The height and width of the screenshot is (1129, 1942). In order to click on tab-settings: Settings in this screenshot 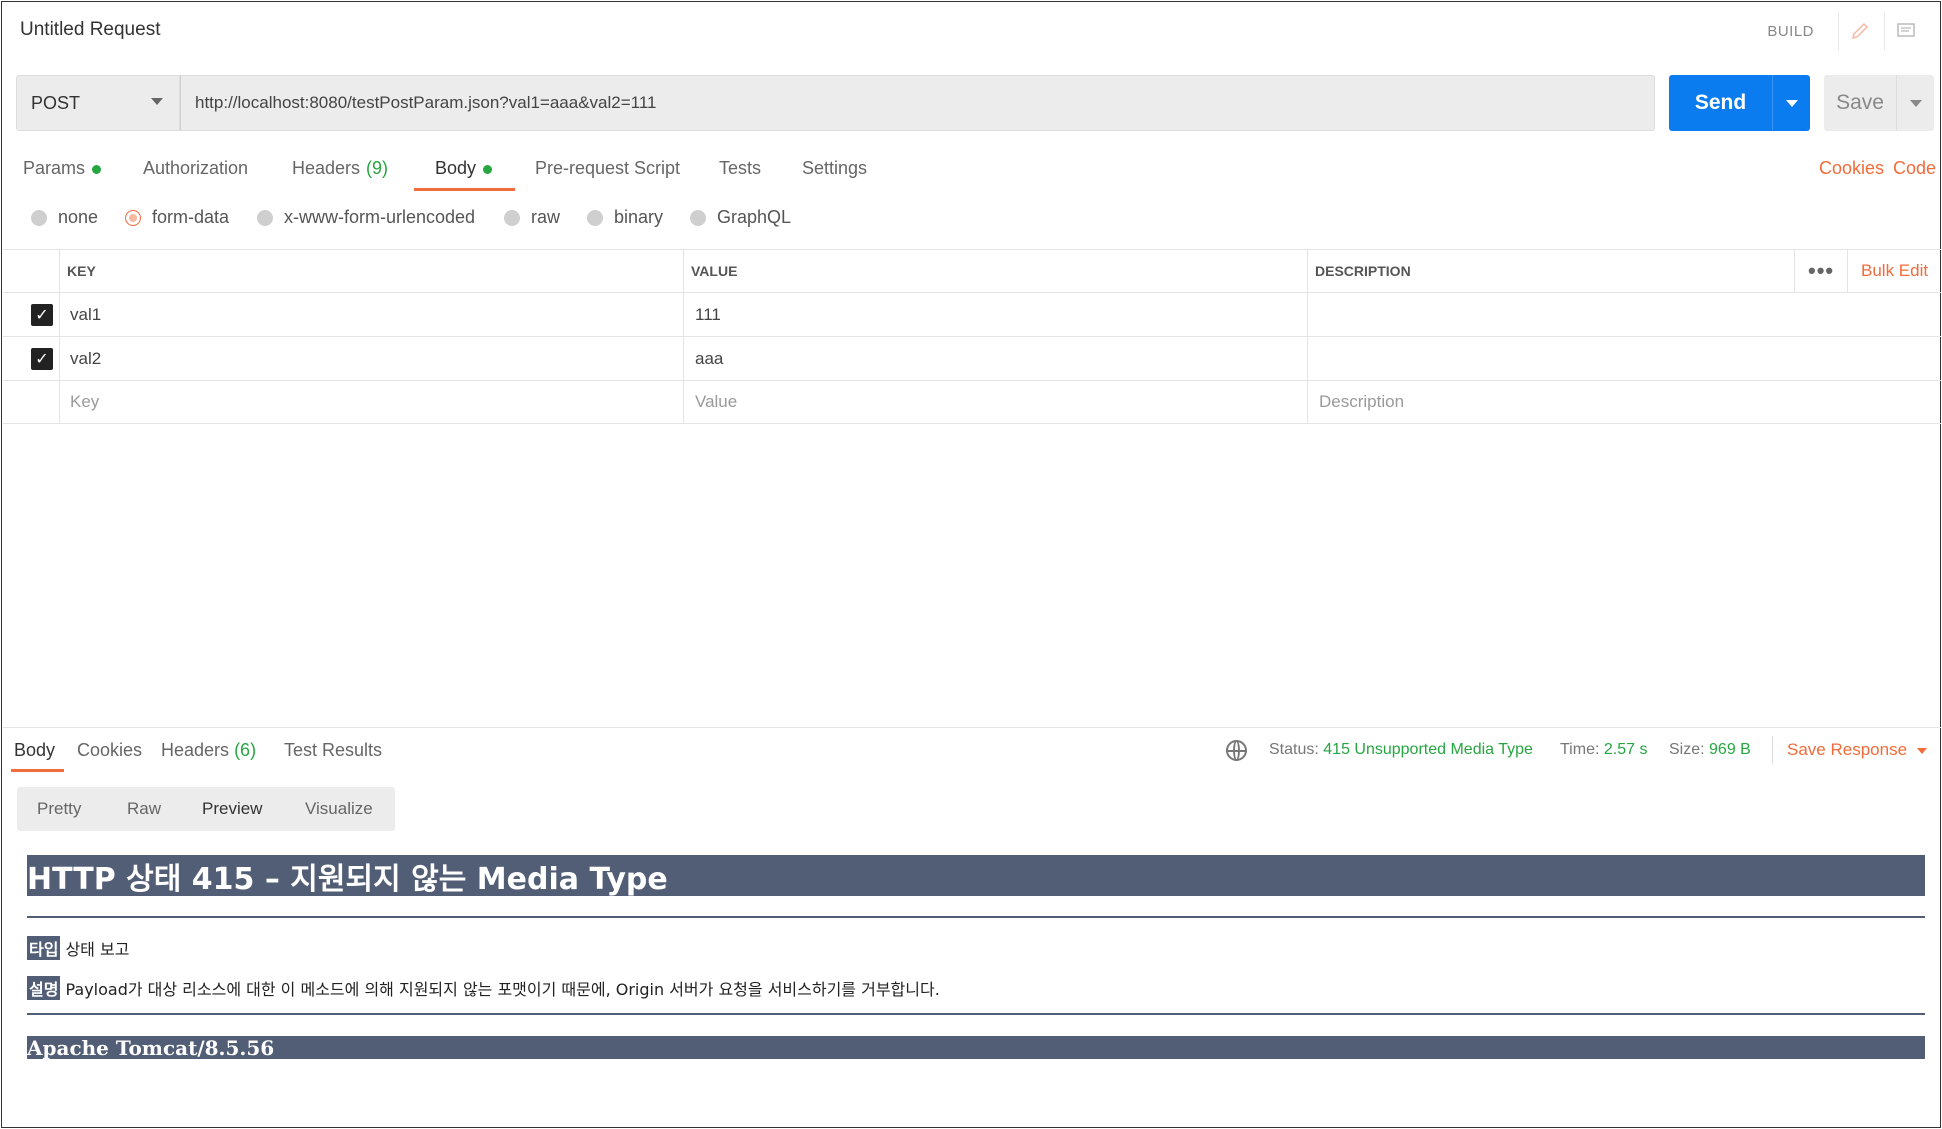, I will do `click(834, 172)`.